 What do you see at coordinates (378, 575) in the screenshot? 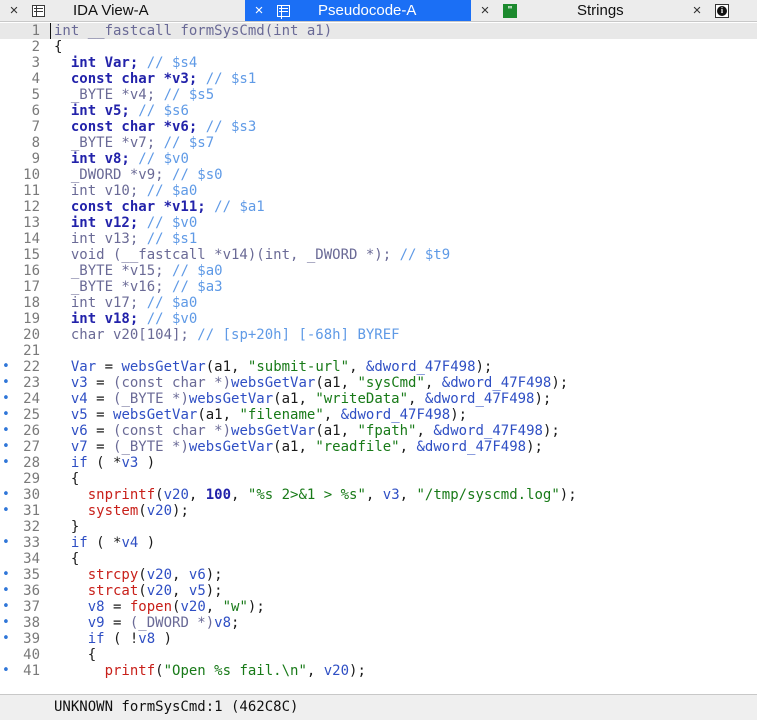
I see `code-line: • 35 strcpy(v20, v6);` at bounding box center [378, 575].